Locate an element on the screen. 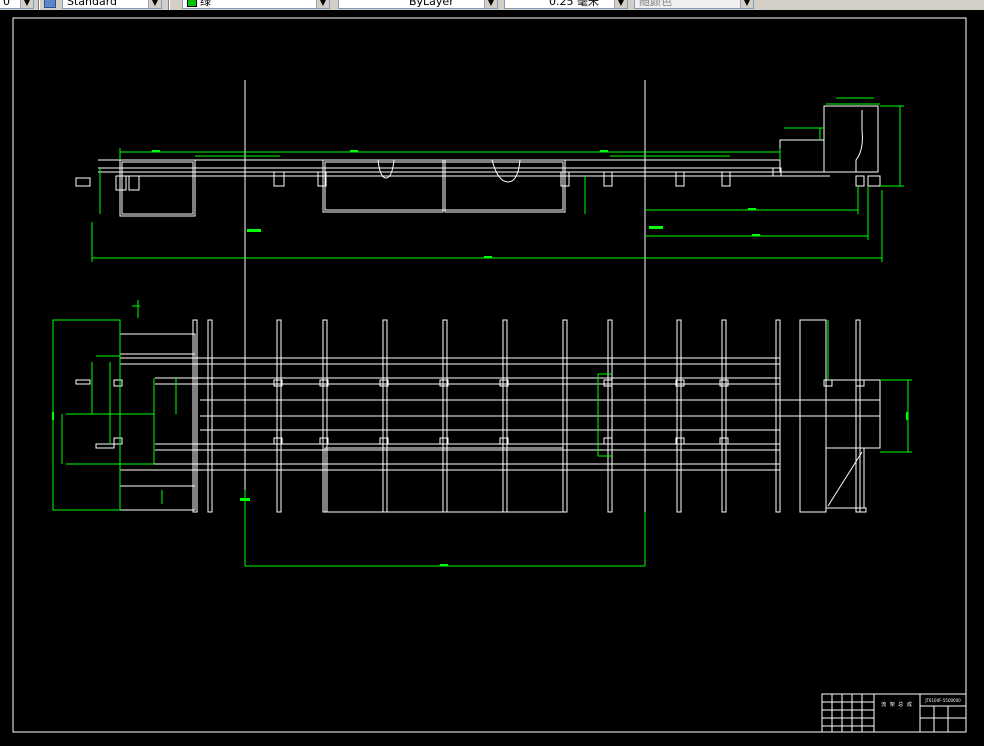 The image size is (984, 746). plotstyle-control-value: 随颜色 is located at coordinates (655, 4).